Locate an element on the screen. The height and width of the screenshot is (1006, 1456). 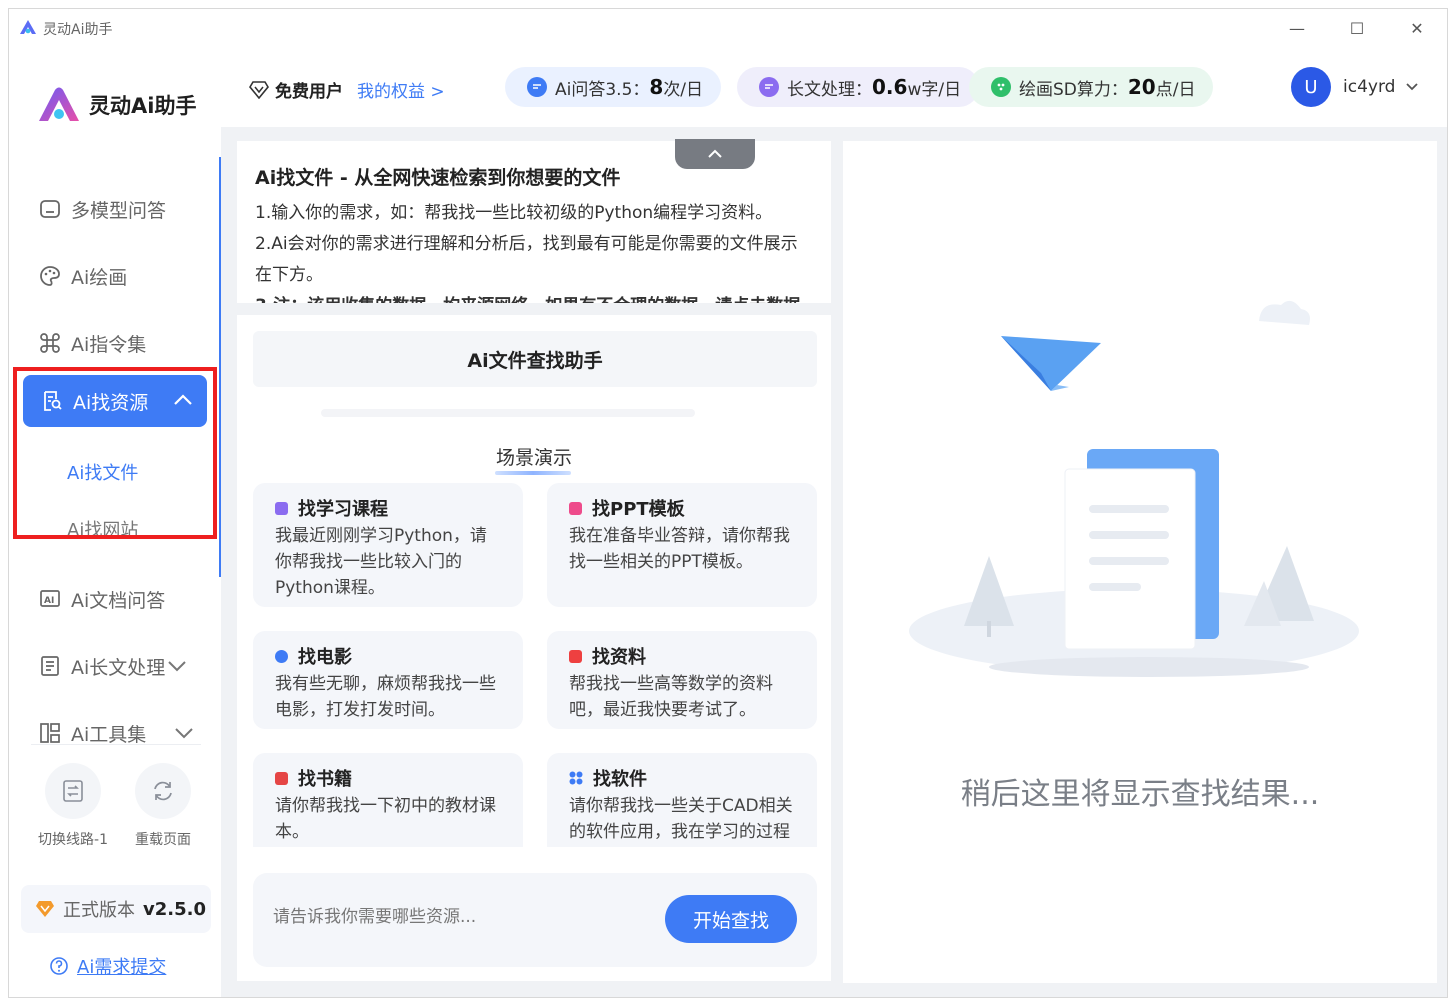
window-title: 灵动Ai助手 is located at coordinates (78, 30).